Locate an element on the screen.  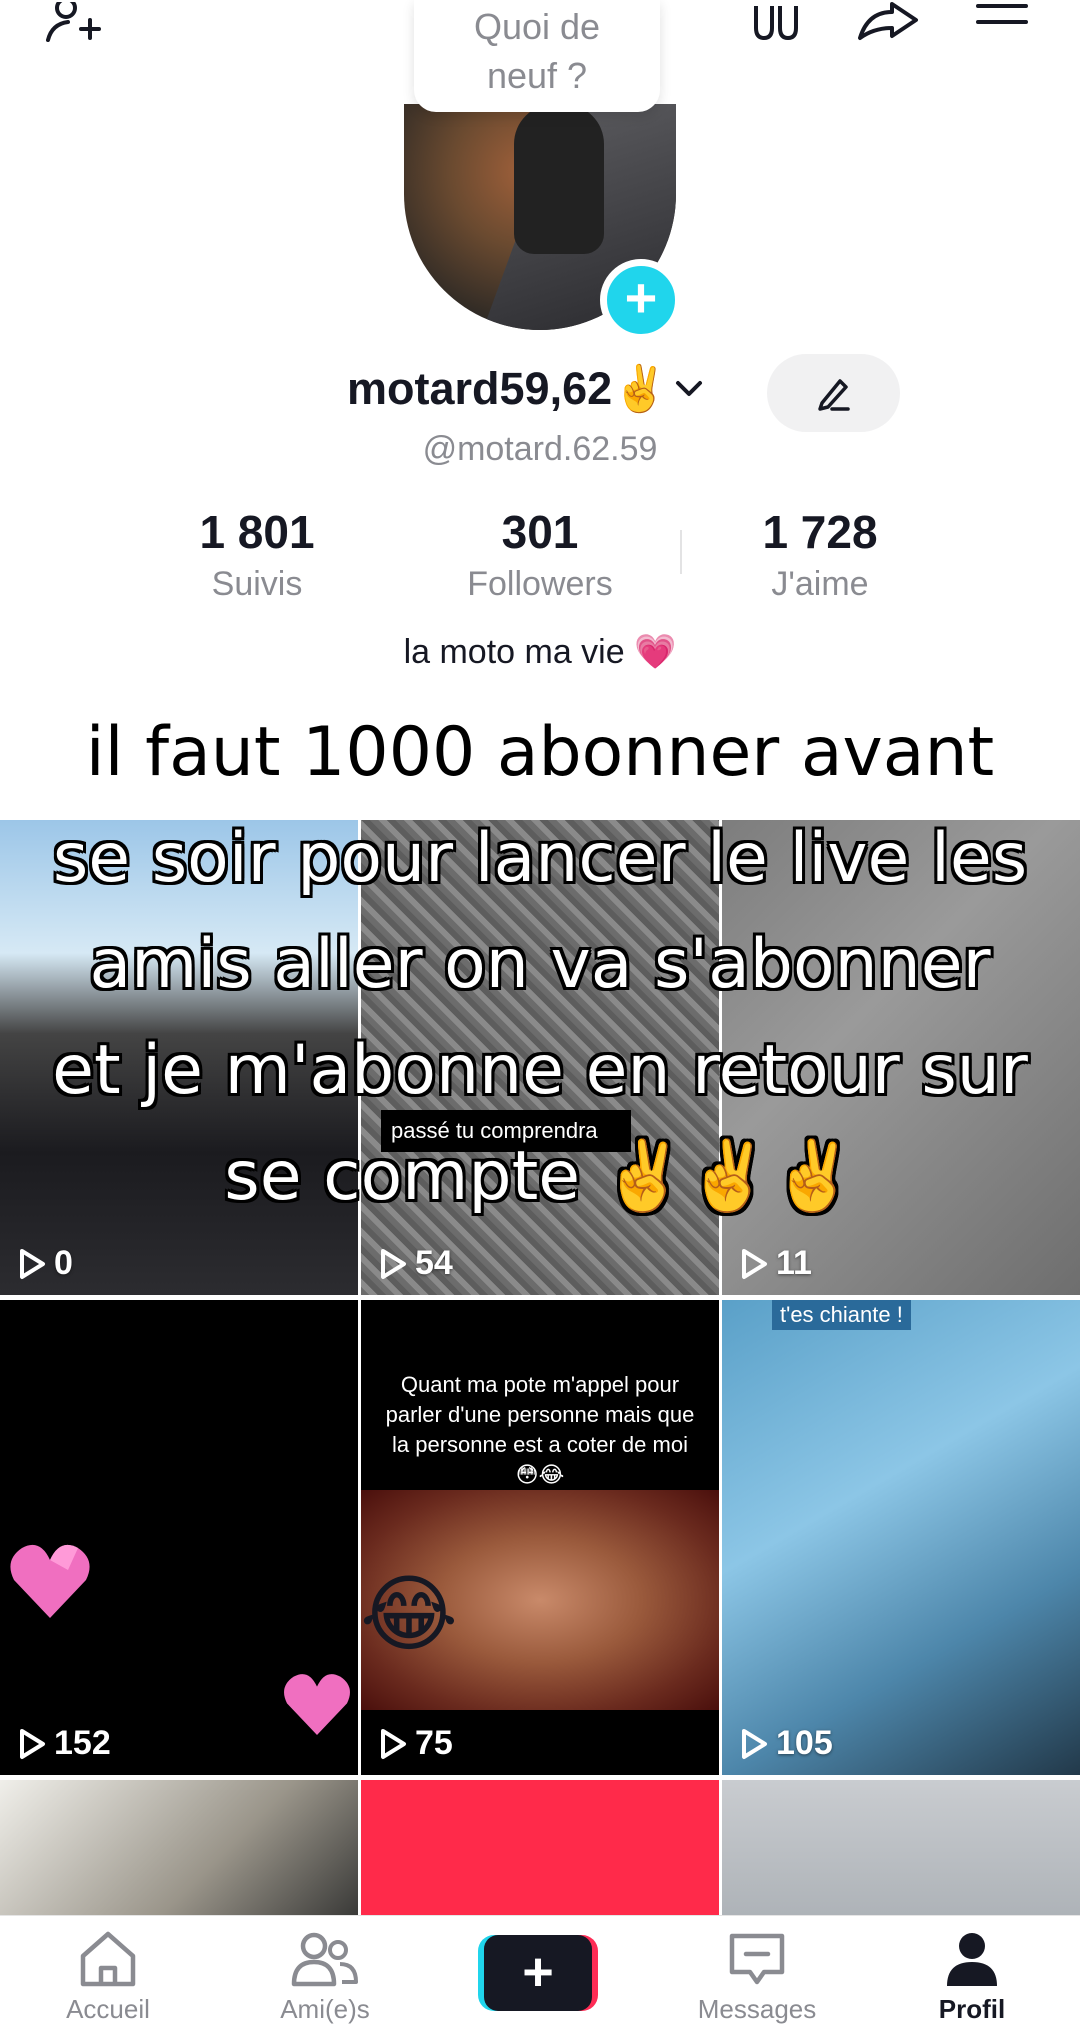
nav-profile: Profil is located at coordinates (972, 1977).